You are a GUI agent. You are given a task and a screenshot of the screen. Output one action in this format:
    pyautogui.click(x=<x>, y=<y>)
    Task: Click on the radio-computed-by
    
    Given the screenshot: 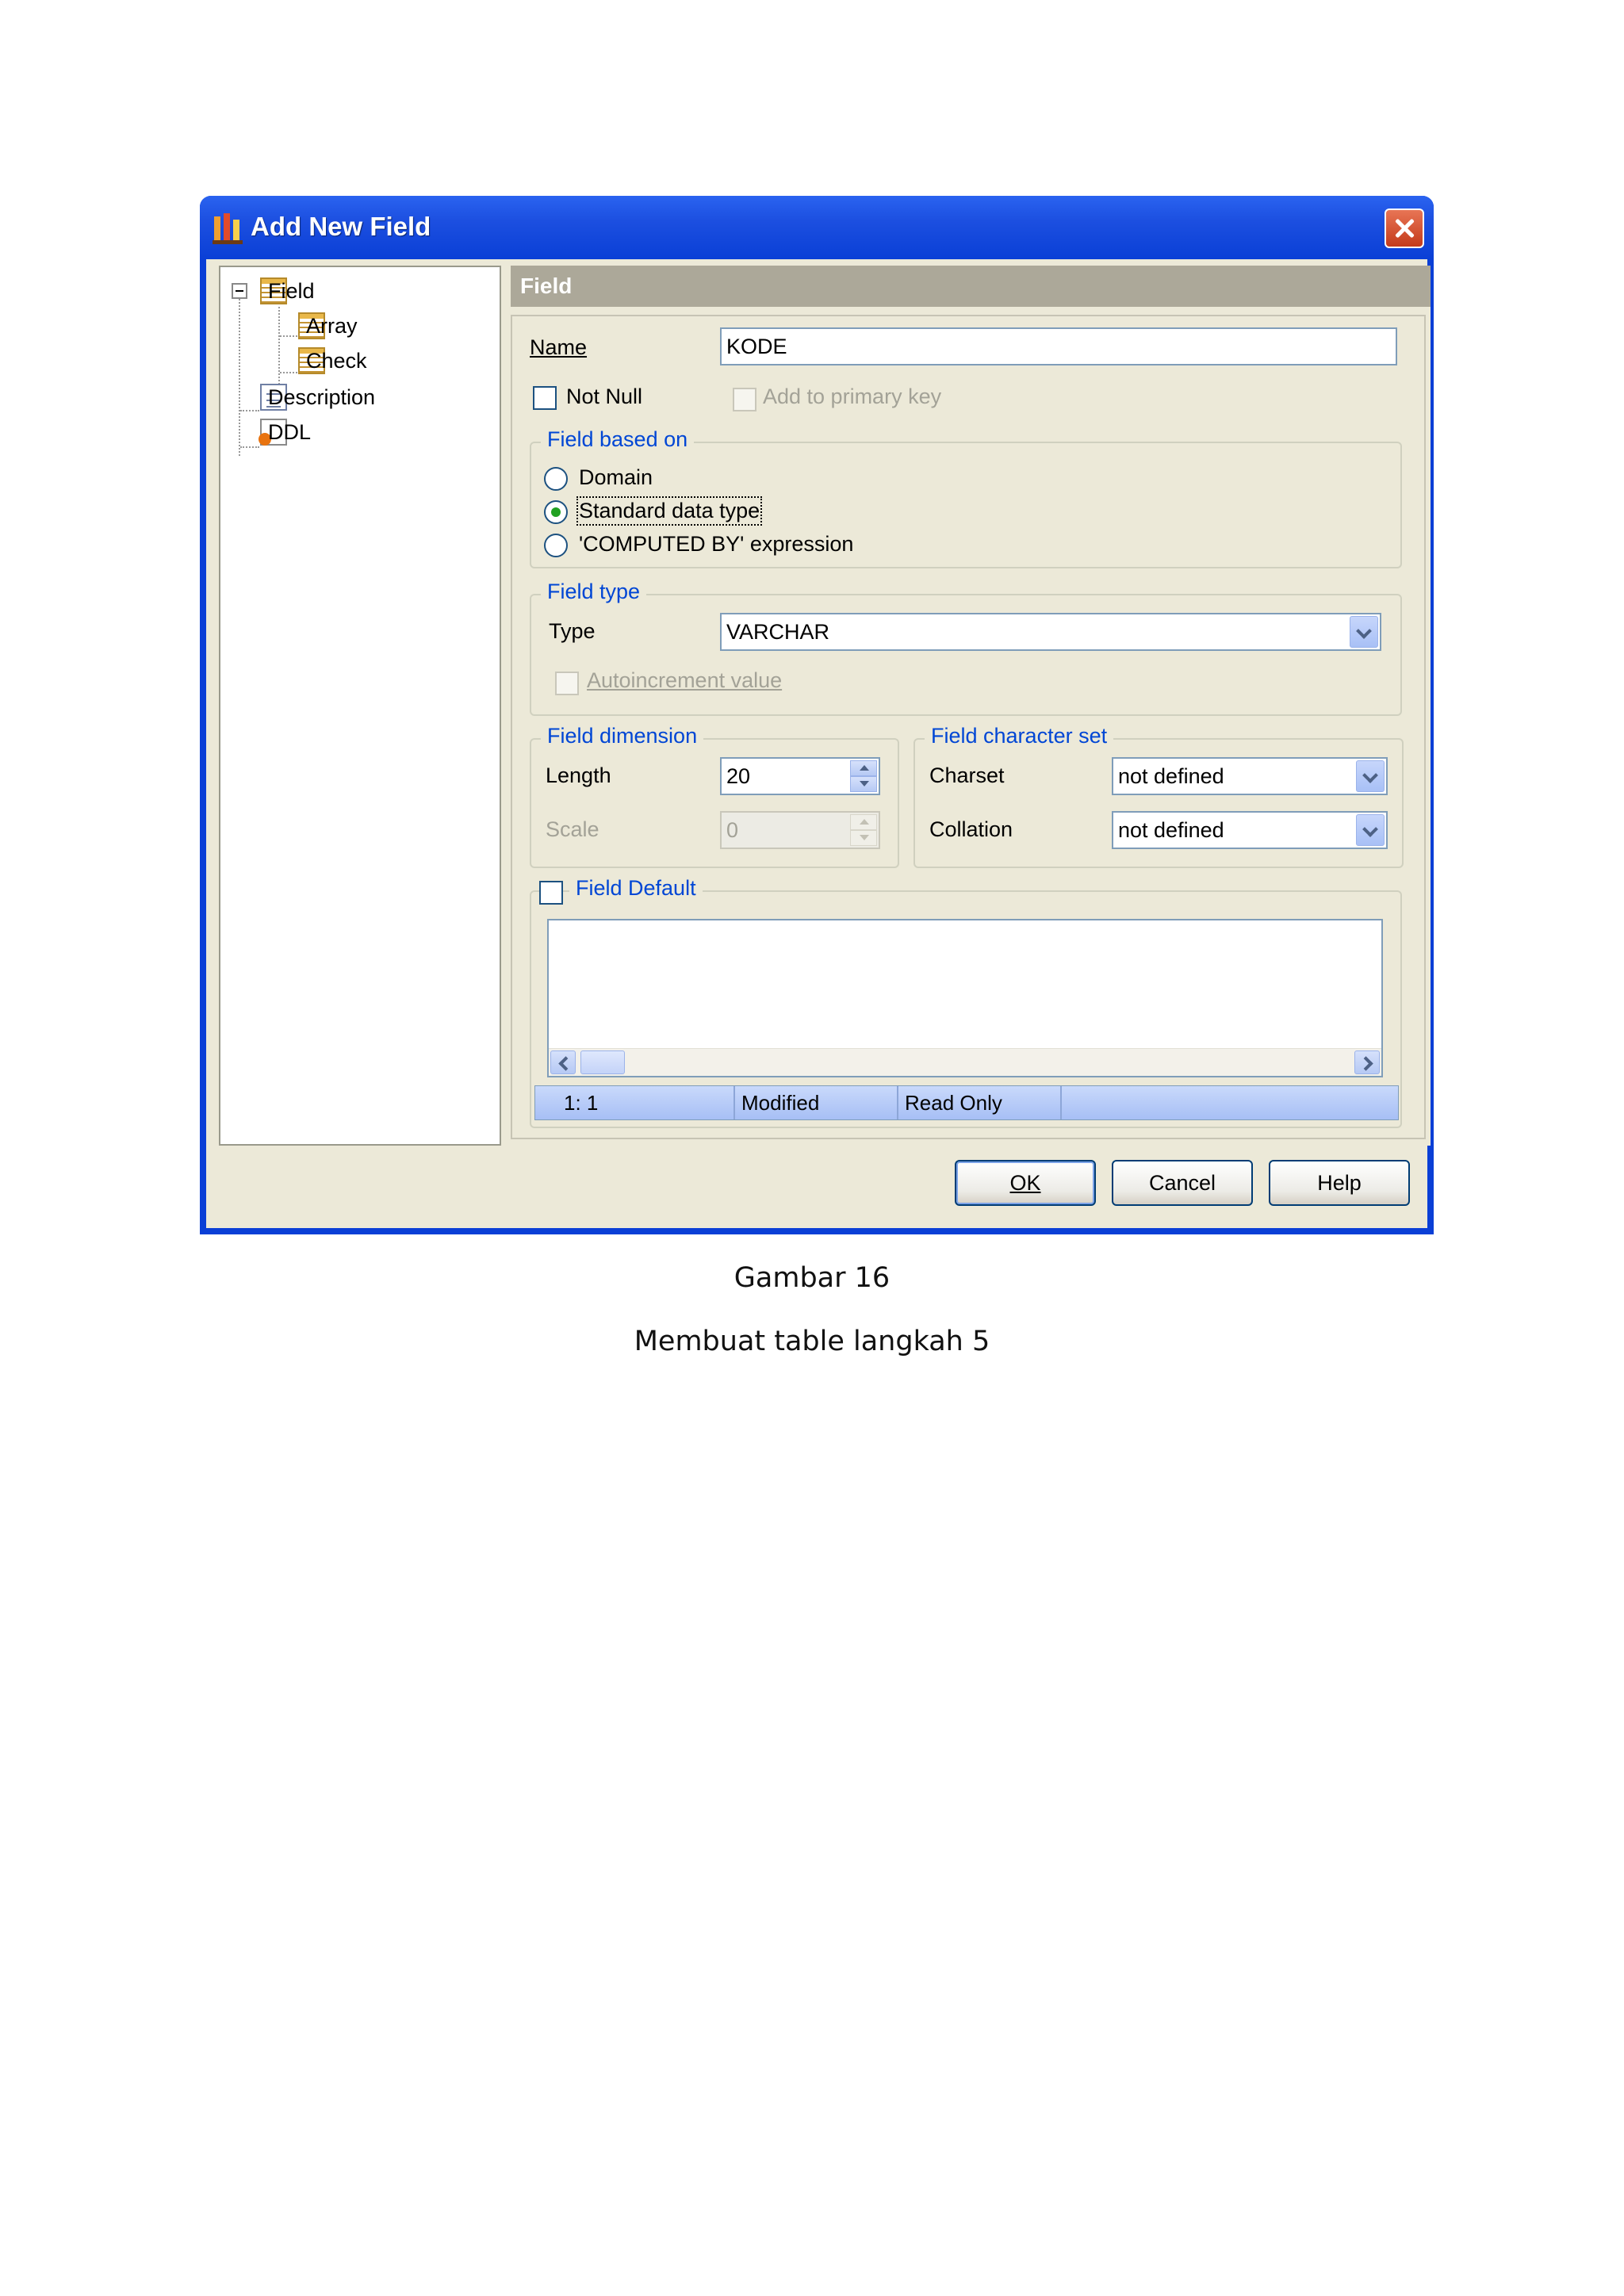 What is the action you would take?
    pyautogui.click(x=556, y=546)
    